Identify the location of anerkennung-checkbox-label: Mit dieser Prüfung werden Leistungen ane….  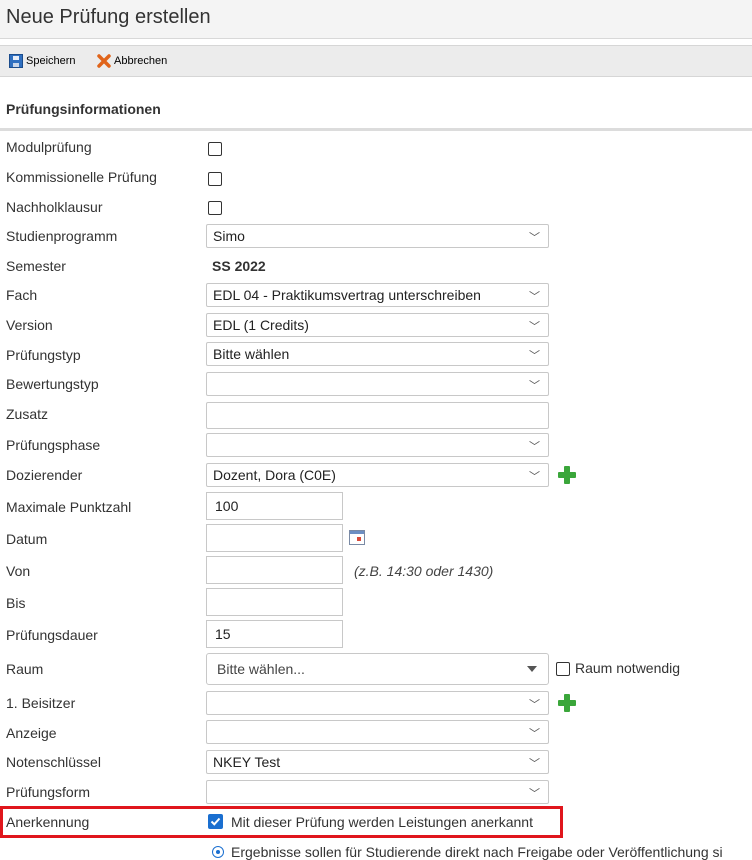
(382, 822).